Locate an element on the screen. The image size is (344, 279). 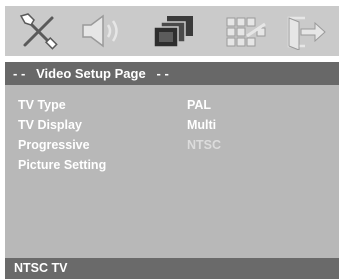
speaker-icon is located at coordinates (101, 31).